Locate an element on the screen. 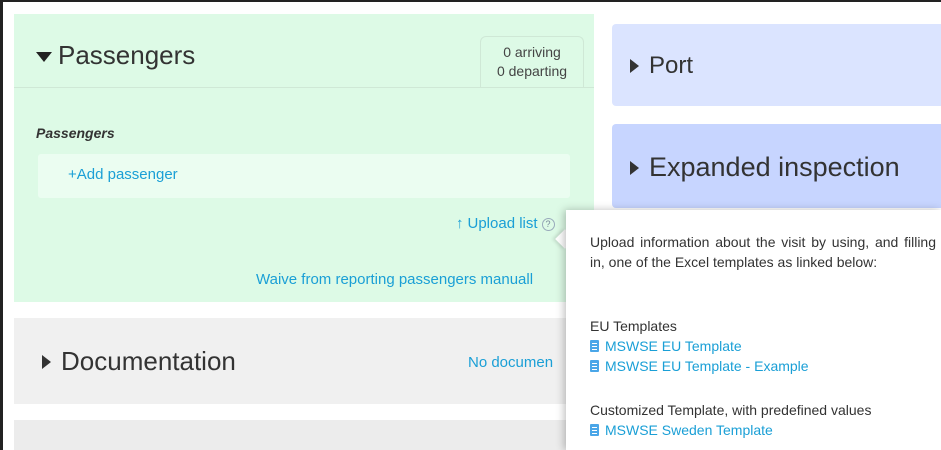 This screenshot has height=450, width=941. sweden-template-link: MSWSE Sweden Template is located at coordinates (681, 430).